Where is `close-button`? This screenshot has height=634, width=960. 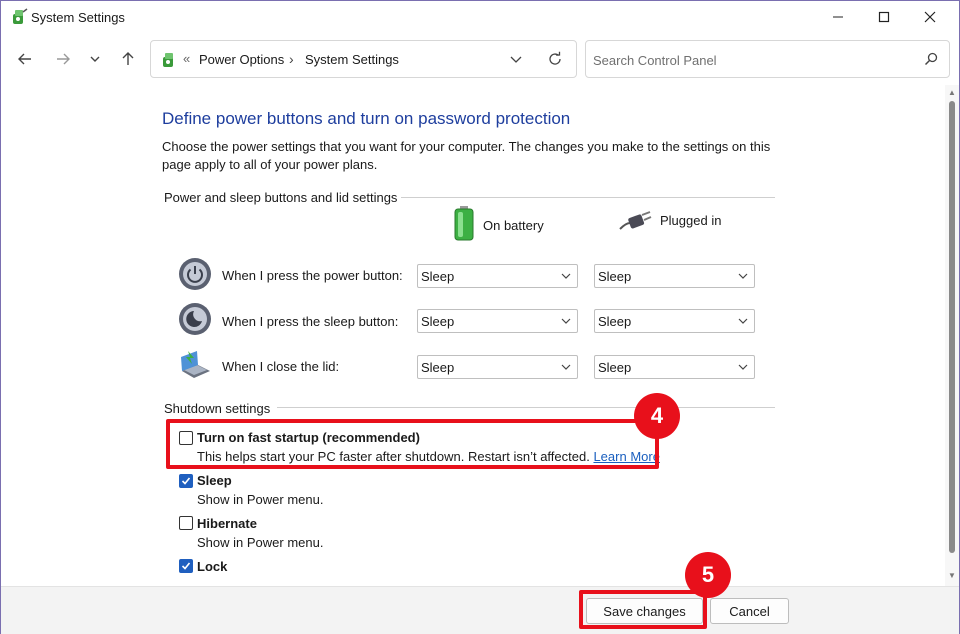
close-button is located at coordinates (930, 17).